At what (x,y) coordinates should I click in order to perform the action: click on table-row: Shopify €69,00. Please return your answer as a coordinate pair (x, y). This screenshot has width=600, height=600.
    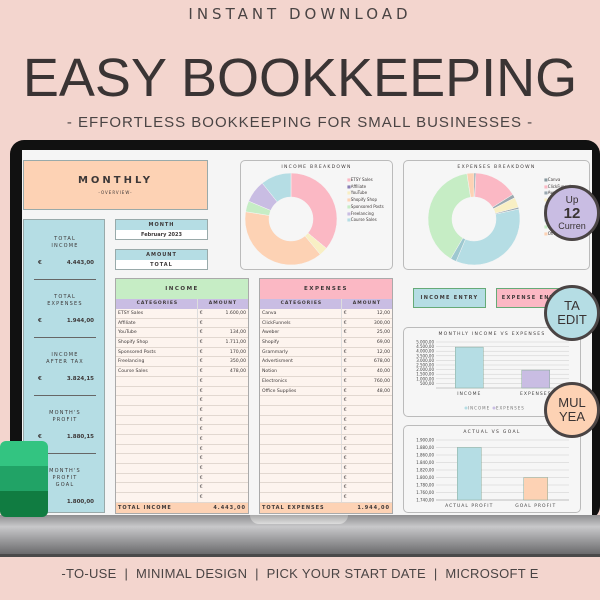
    Looking at the image, I should click on (326, 343).